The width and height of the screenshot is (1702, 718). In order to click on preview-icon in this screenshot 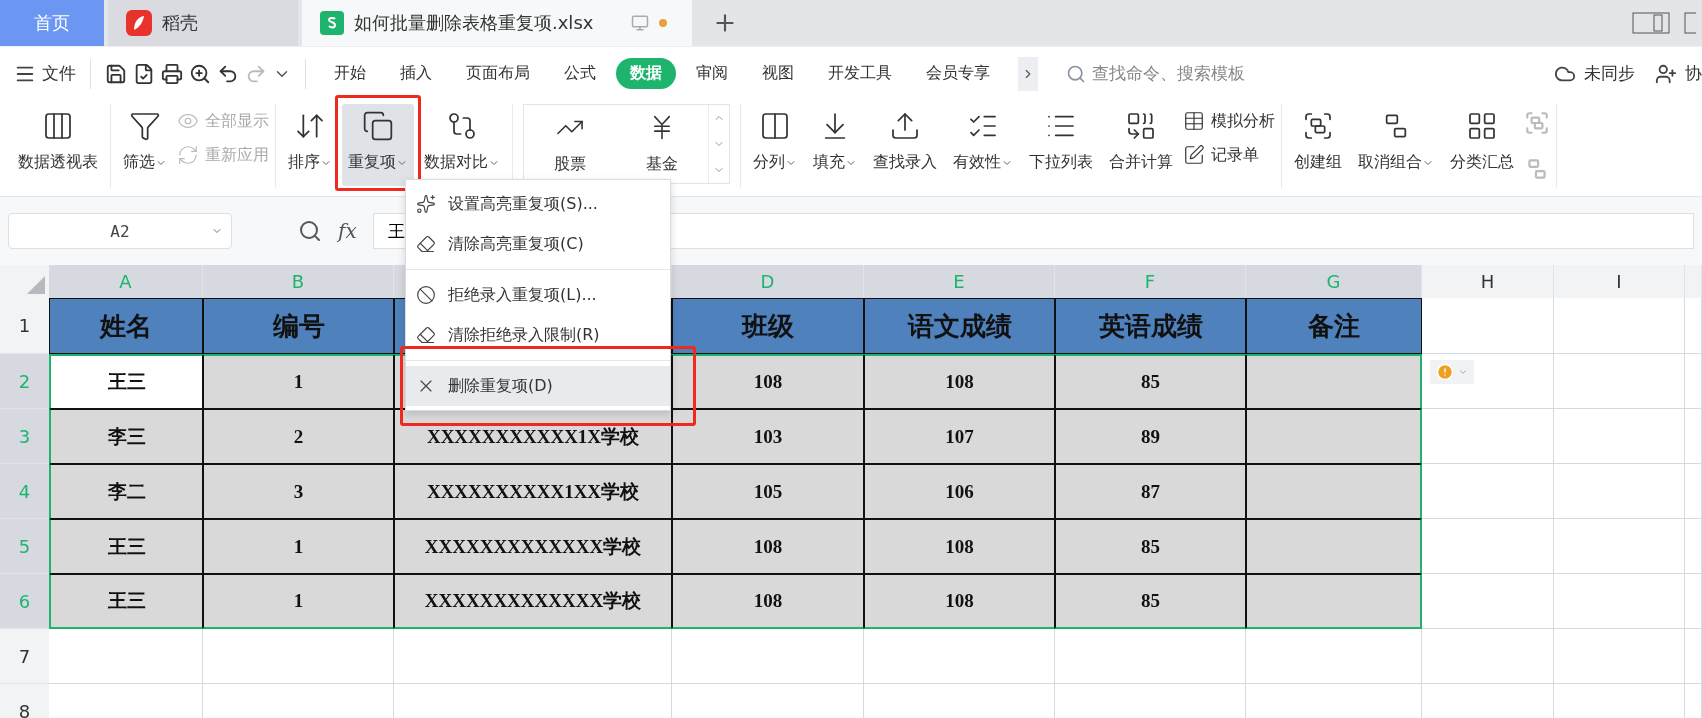, I will do `click(200, 73)`.